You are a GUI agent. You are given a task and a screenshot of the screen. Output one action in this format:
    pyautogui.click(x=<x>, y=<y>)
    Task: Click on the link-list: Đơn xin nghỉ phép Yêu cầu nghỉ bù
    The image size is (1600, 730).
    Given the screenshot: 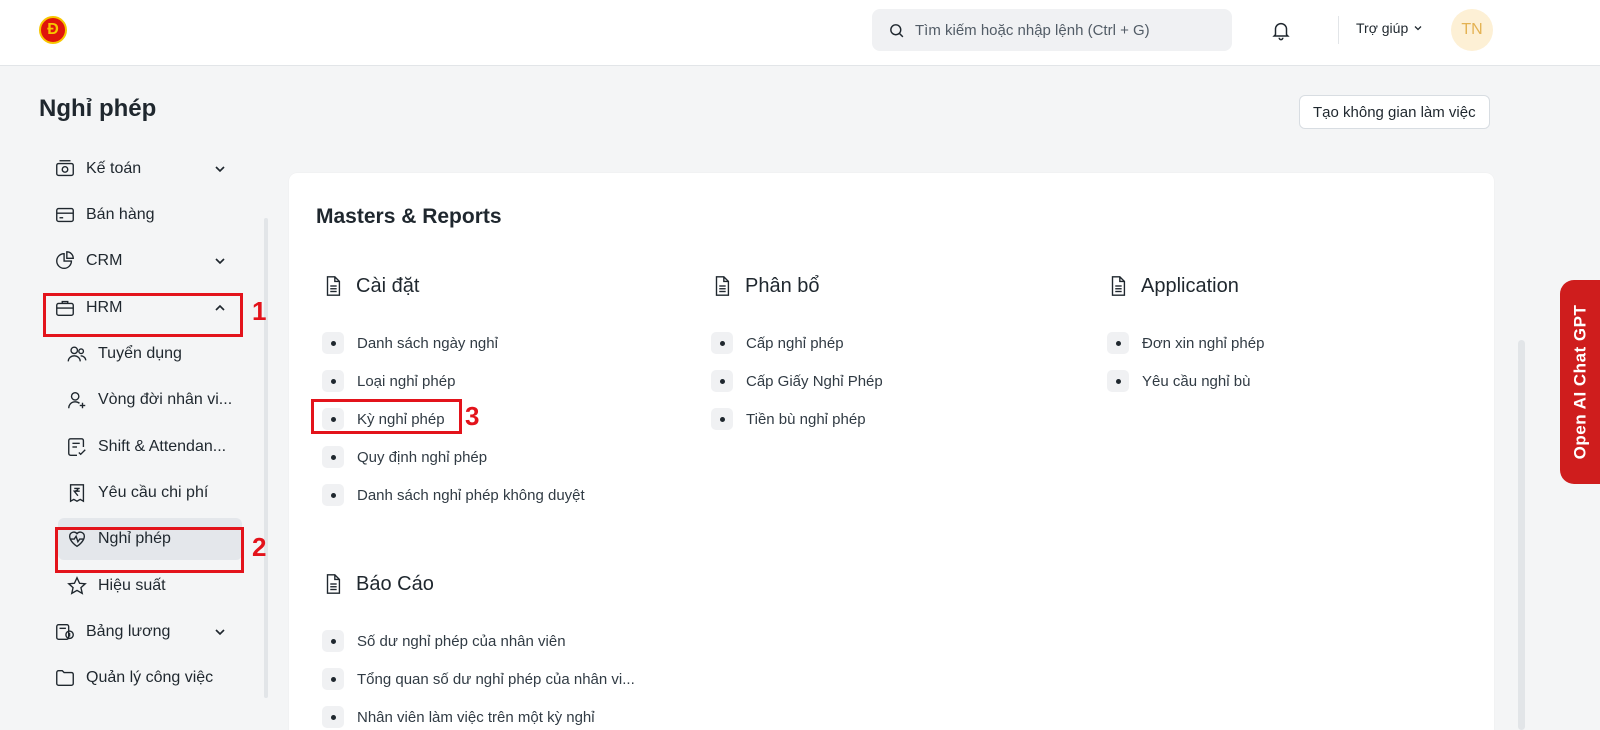 What is the action you would take?
    pyautogui.click(x=1185, y=362)
    